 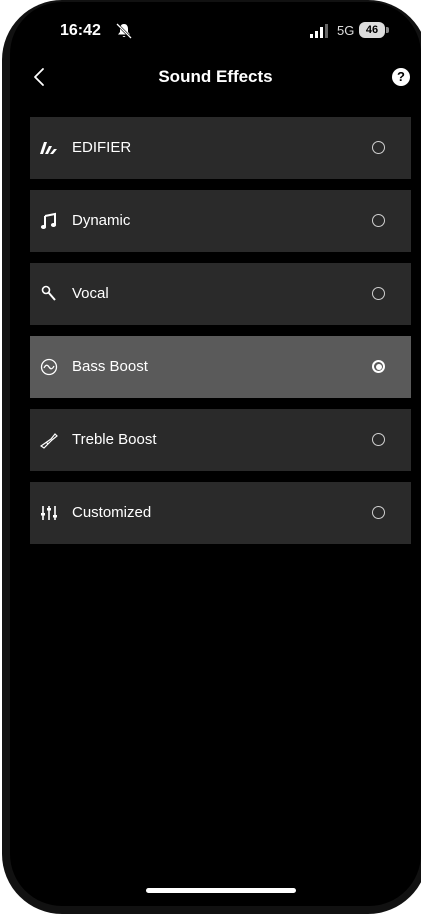 I want to click on option-bass-boost: Bass Boost, so click(x=220, y=367).